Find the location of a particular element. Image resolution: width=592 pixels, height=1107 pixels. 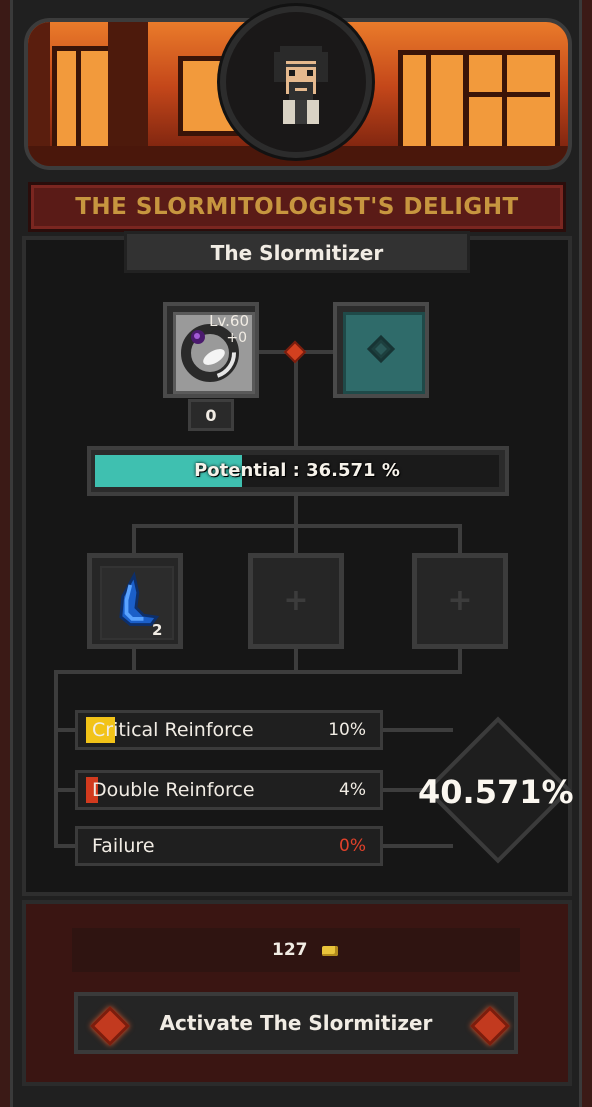

material-count: 2 is located at coordinates (157, 630).